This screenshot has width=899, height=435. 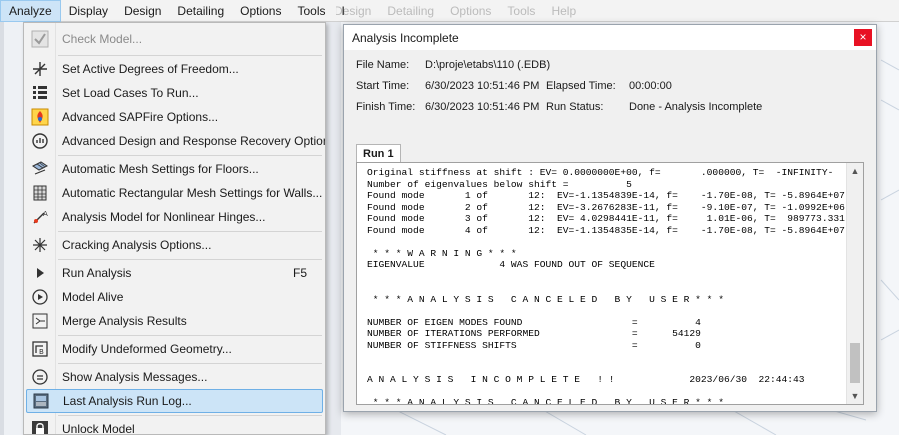 What do you see at coordinates (299, 273) in the screenshot?
I see `shortcut-label: F5` at bounding box center [299, 273].